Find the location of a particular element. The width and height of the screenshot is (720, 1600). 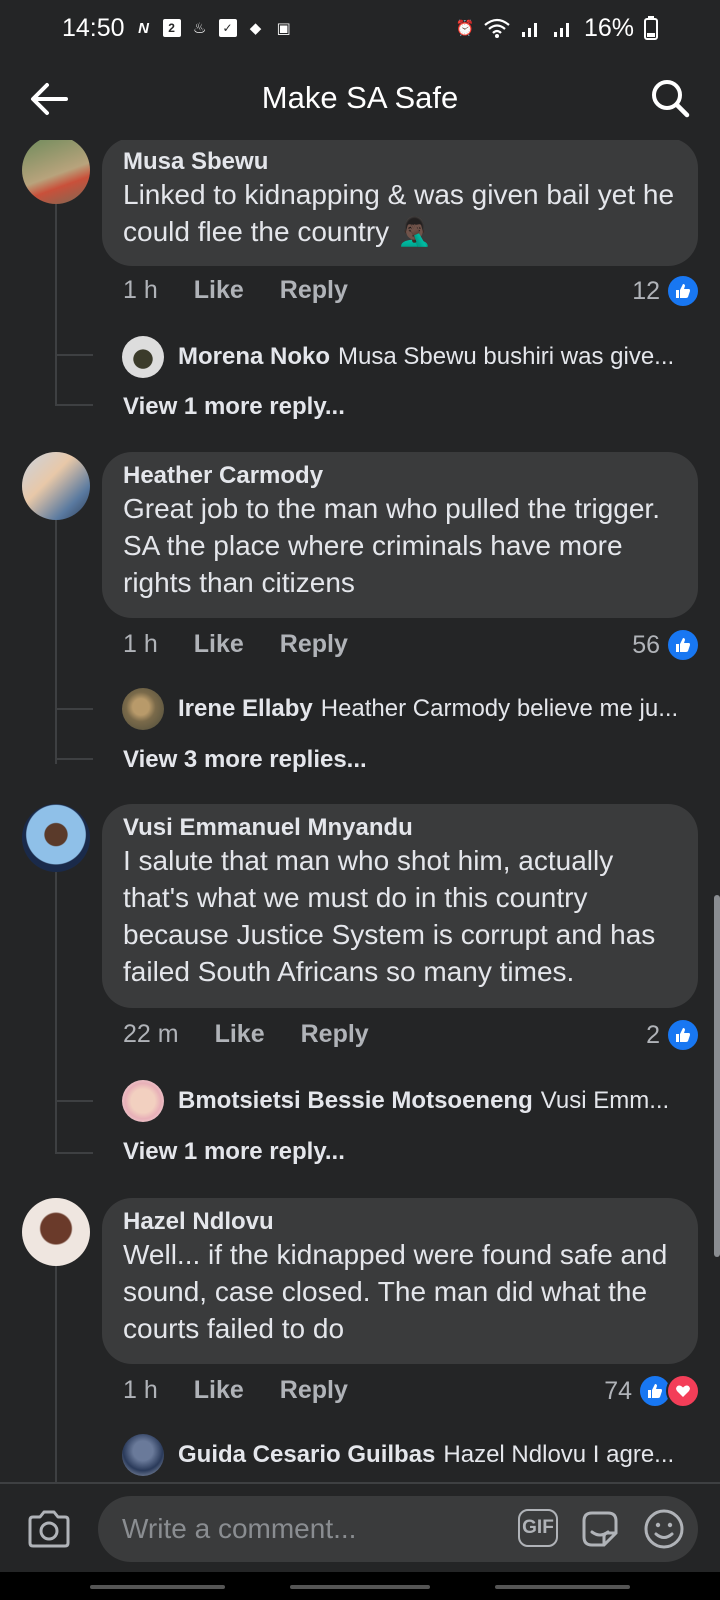

comment-input-container: GIF is located at coordinates (398, 1529).